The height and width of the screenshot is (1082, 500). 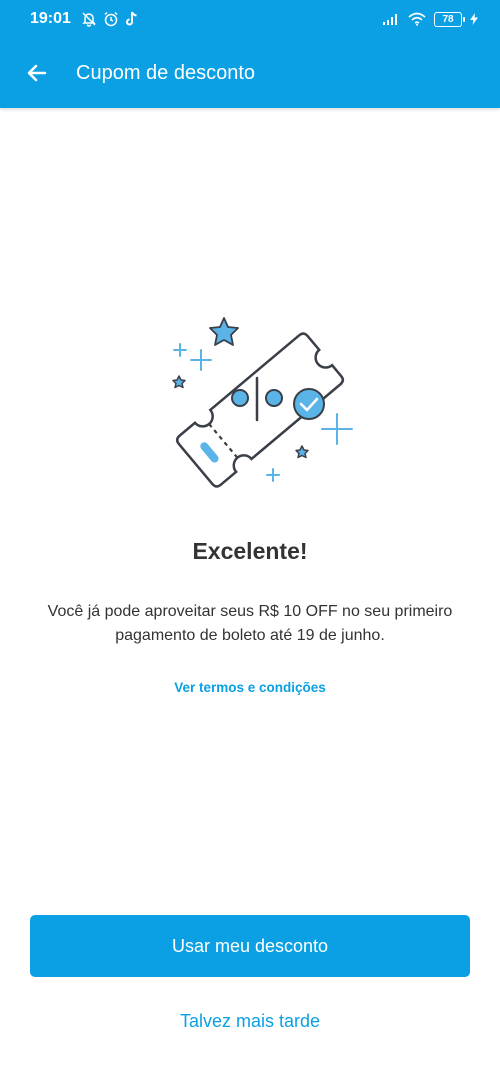 I want to click on maybe-later-button: Talvez mais tarde, so click(x=250, y=1021).